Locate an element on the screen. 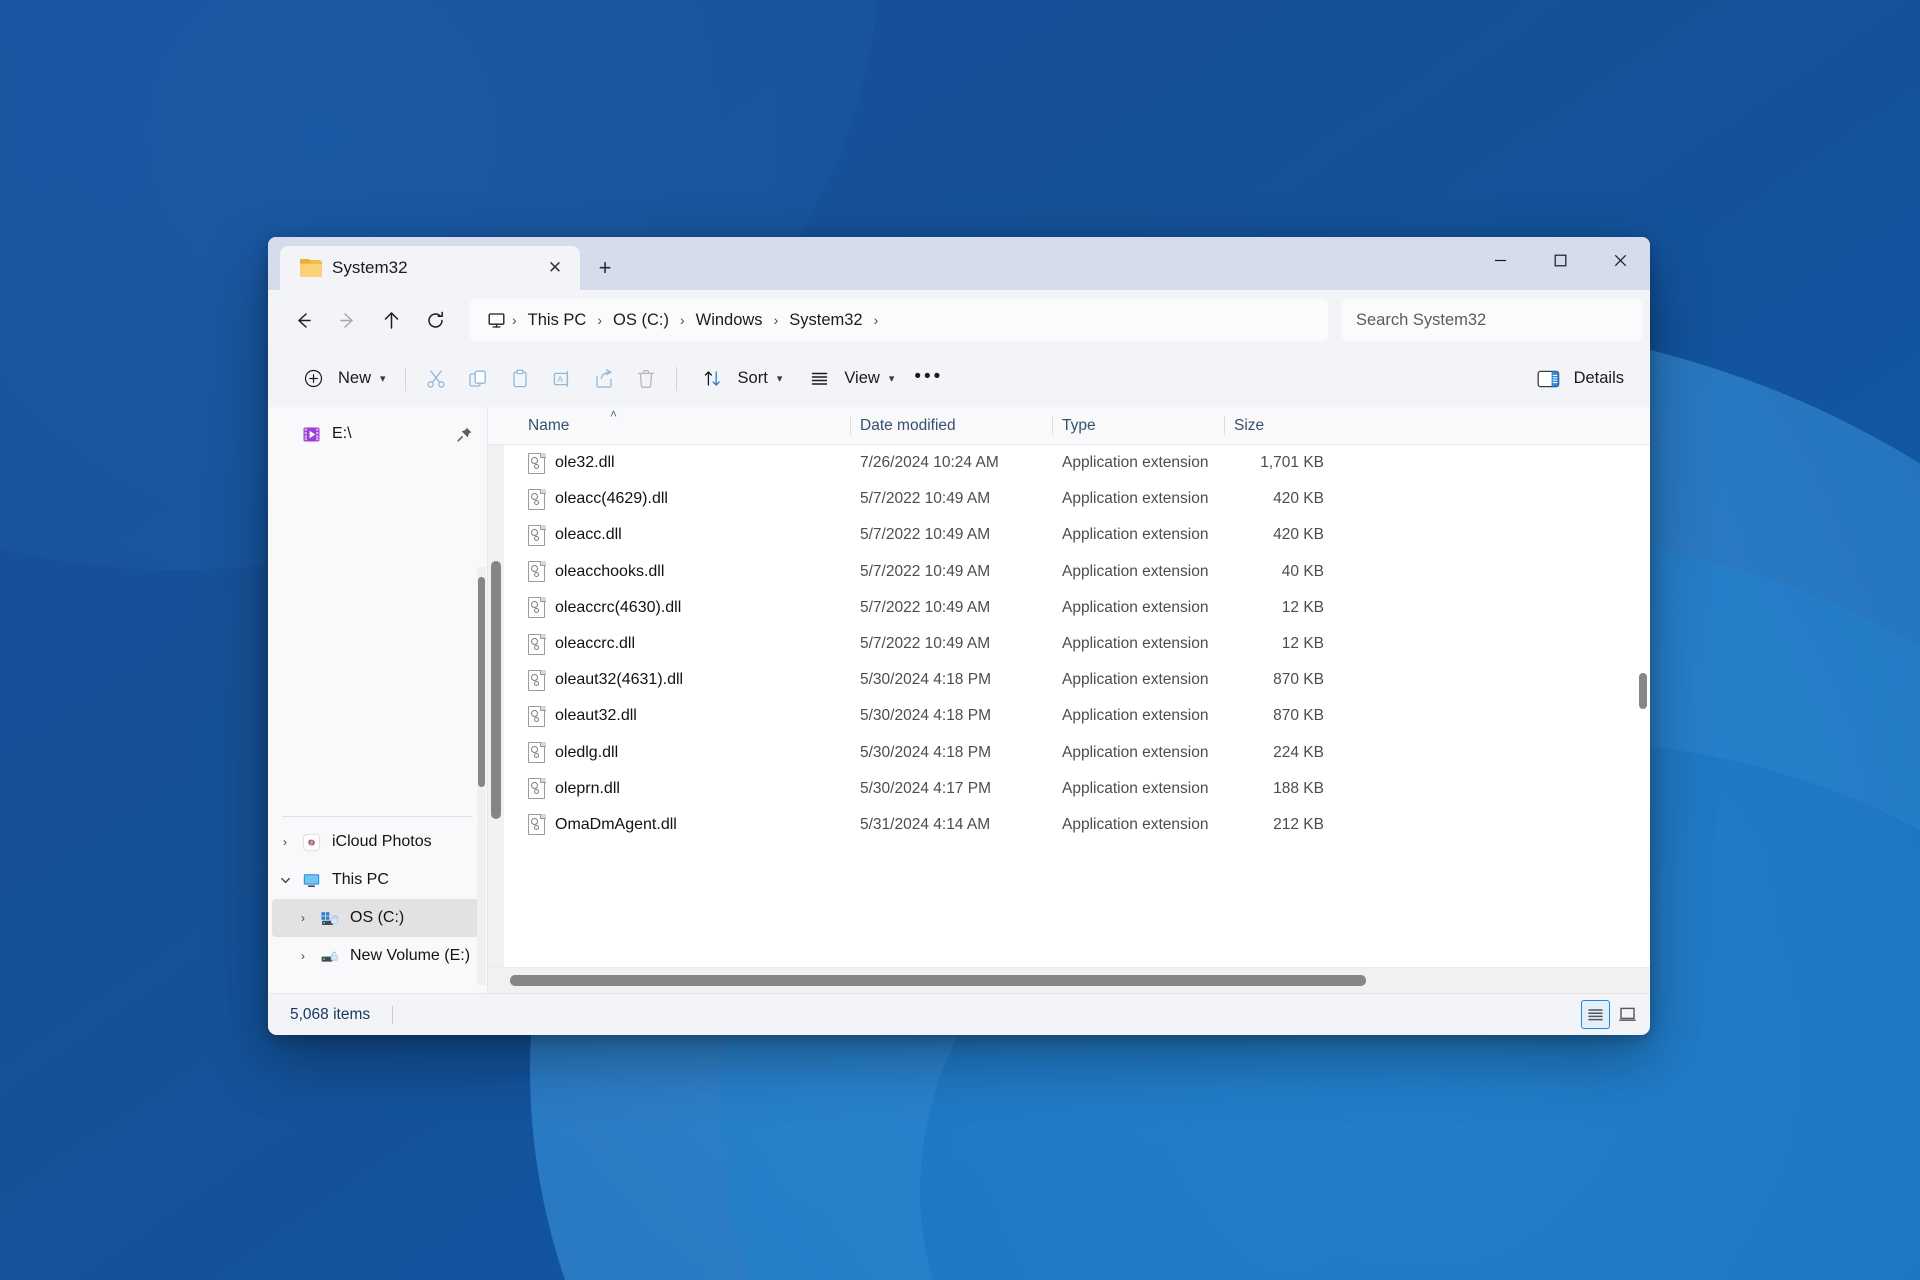 The height and width of the screenshot is (1280, 1920). breadcrumb-item-system32: System32 is located at coordinates (825, 320).